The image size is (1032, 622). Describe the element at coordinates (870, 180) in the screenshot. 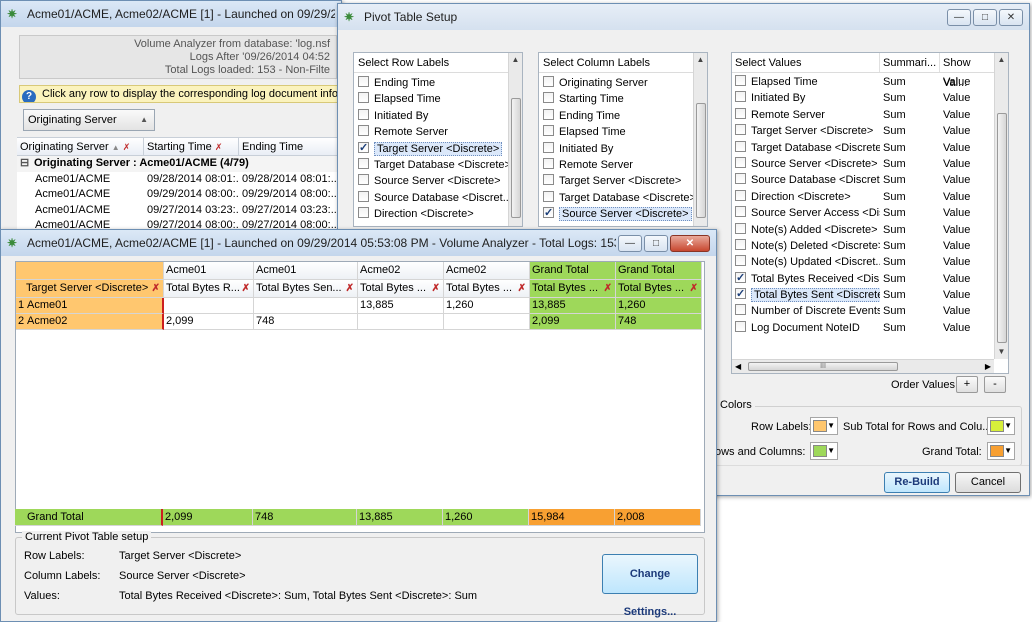

I see `value-row: Source Database <Discret... Sum Value` at that location.